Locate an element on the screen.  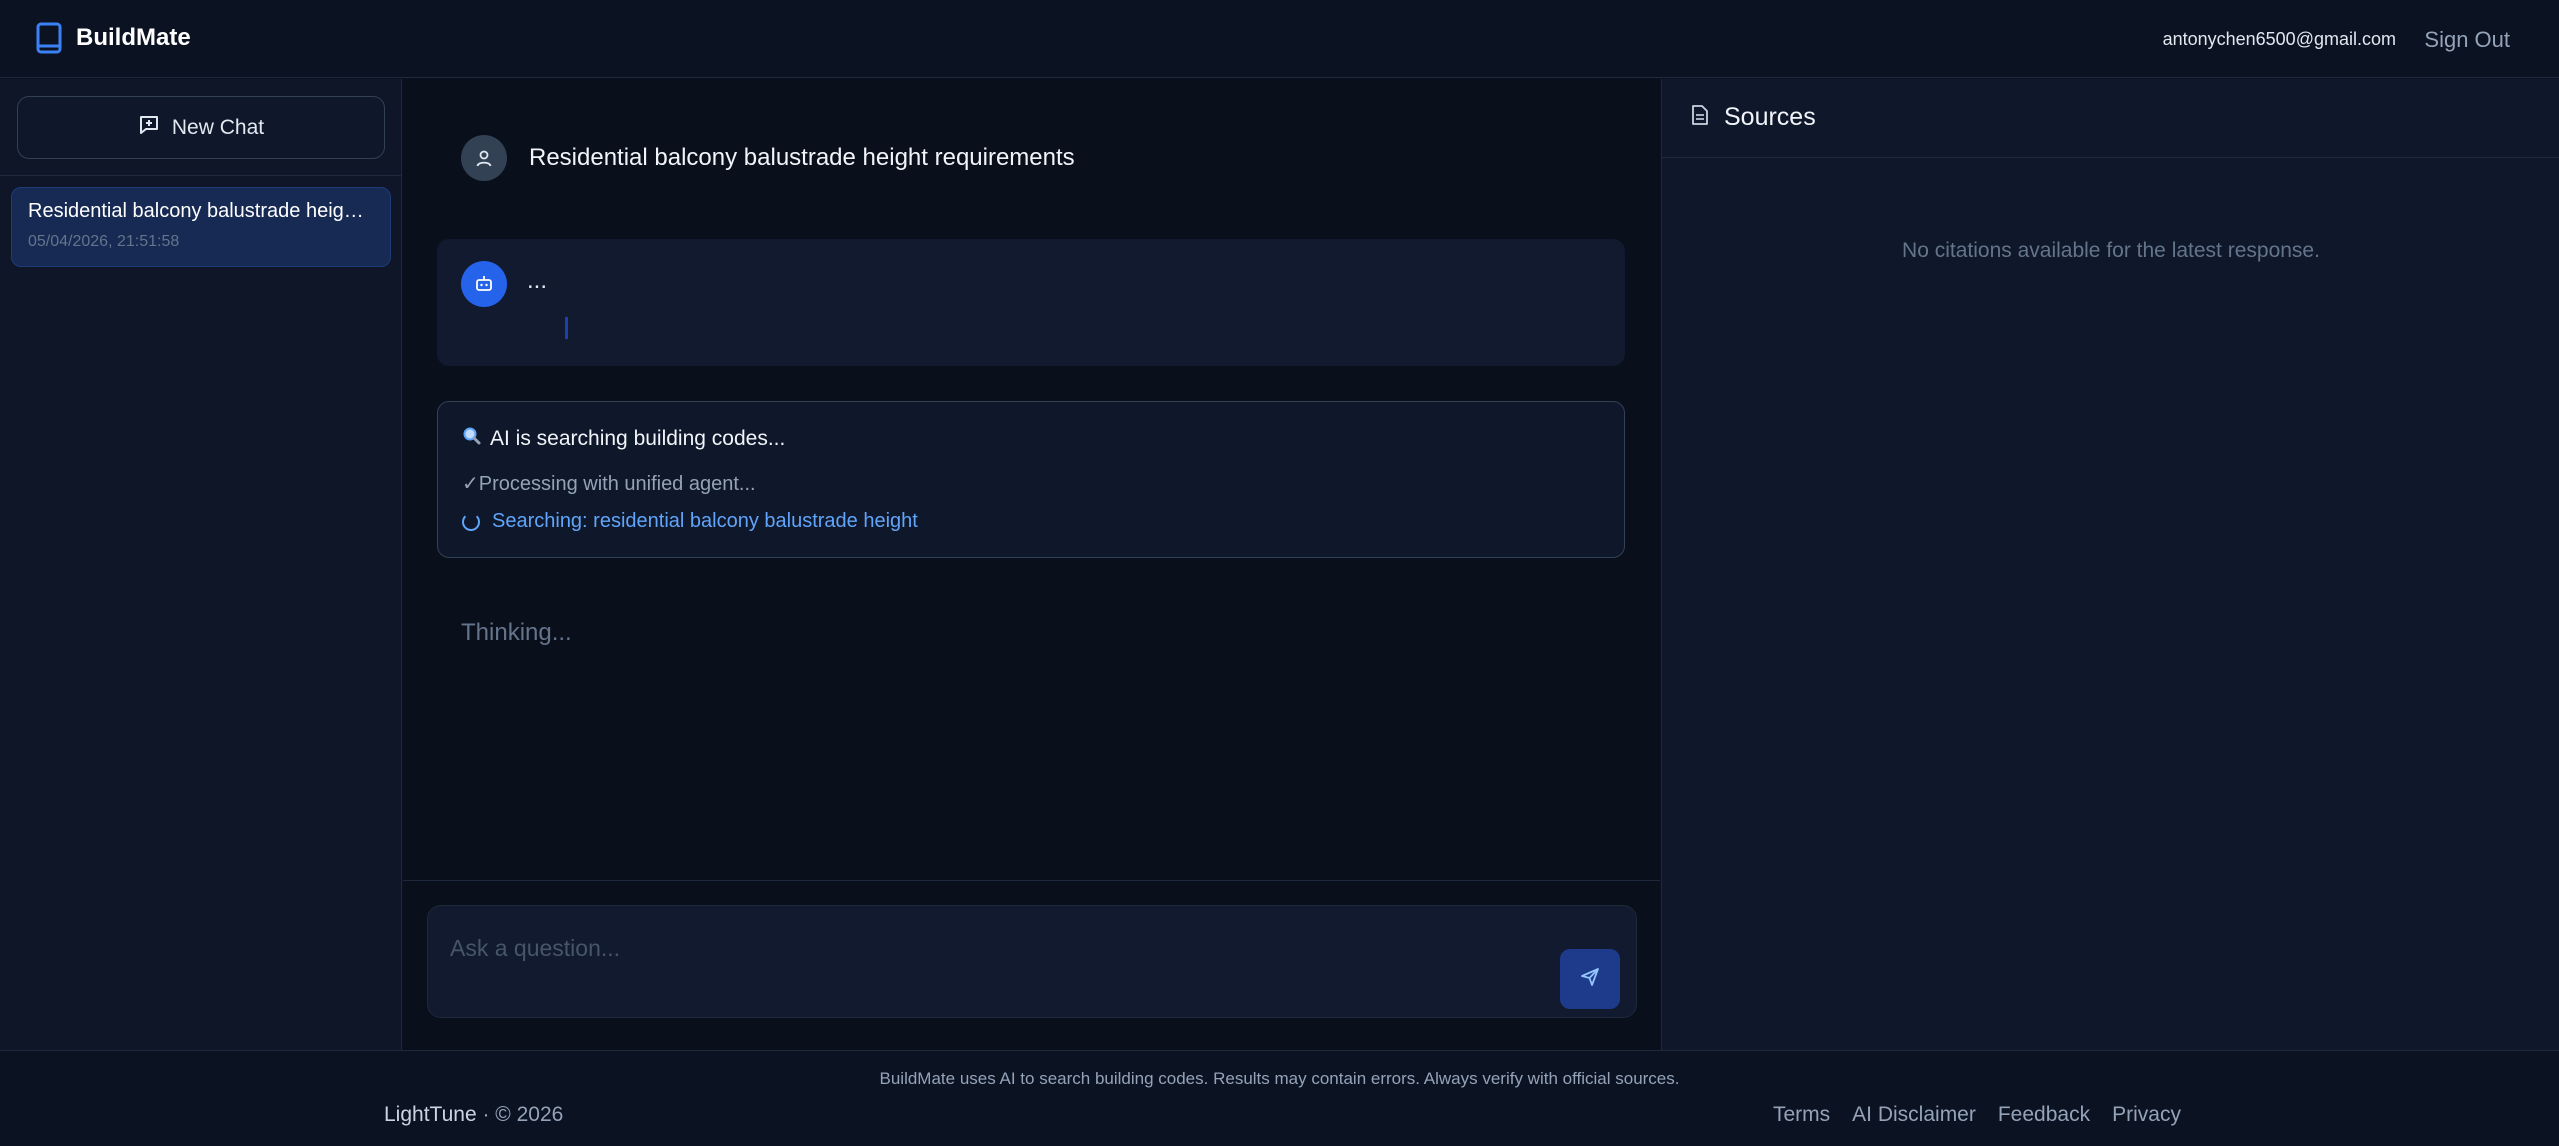
footer-links: Terms AI Disclaimer Feedback Privacy is located at coordinates (1988, 1115).